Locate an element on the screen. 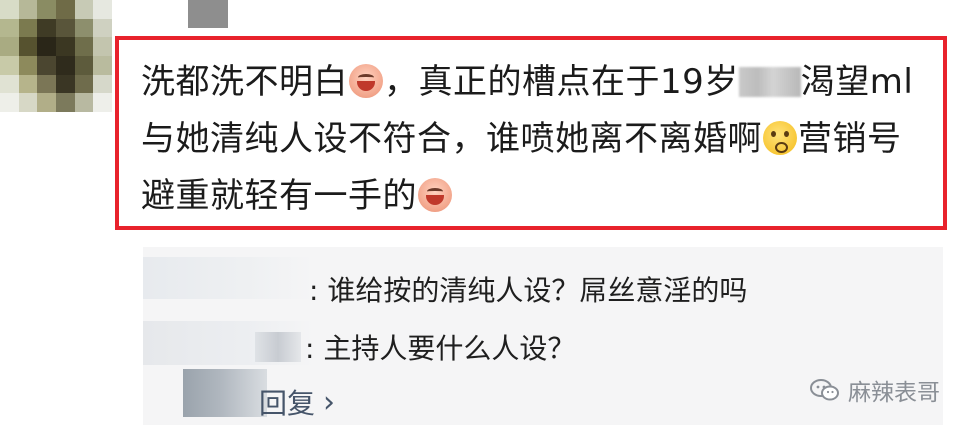 Image resolution: width=960 pixels, height=425 pixels. comment-segment-1: 洗都洗不明白 is located at coordinates (244, 82).